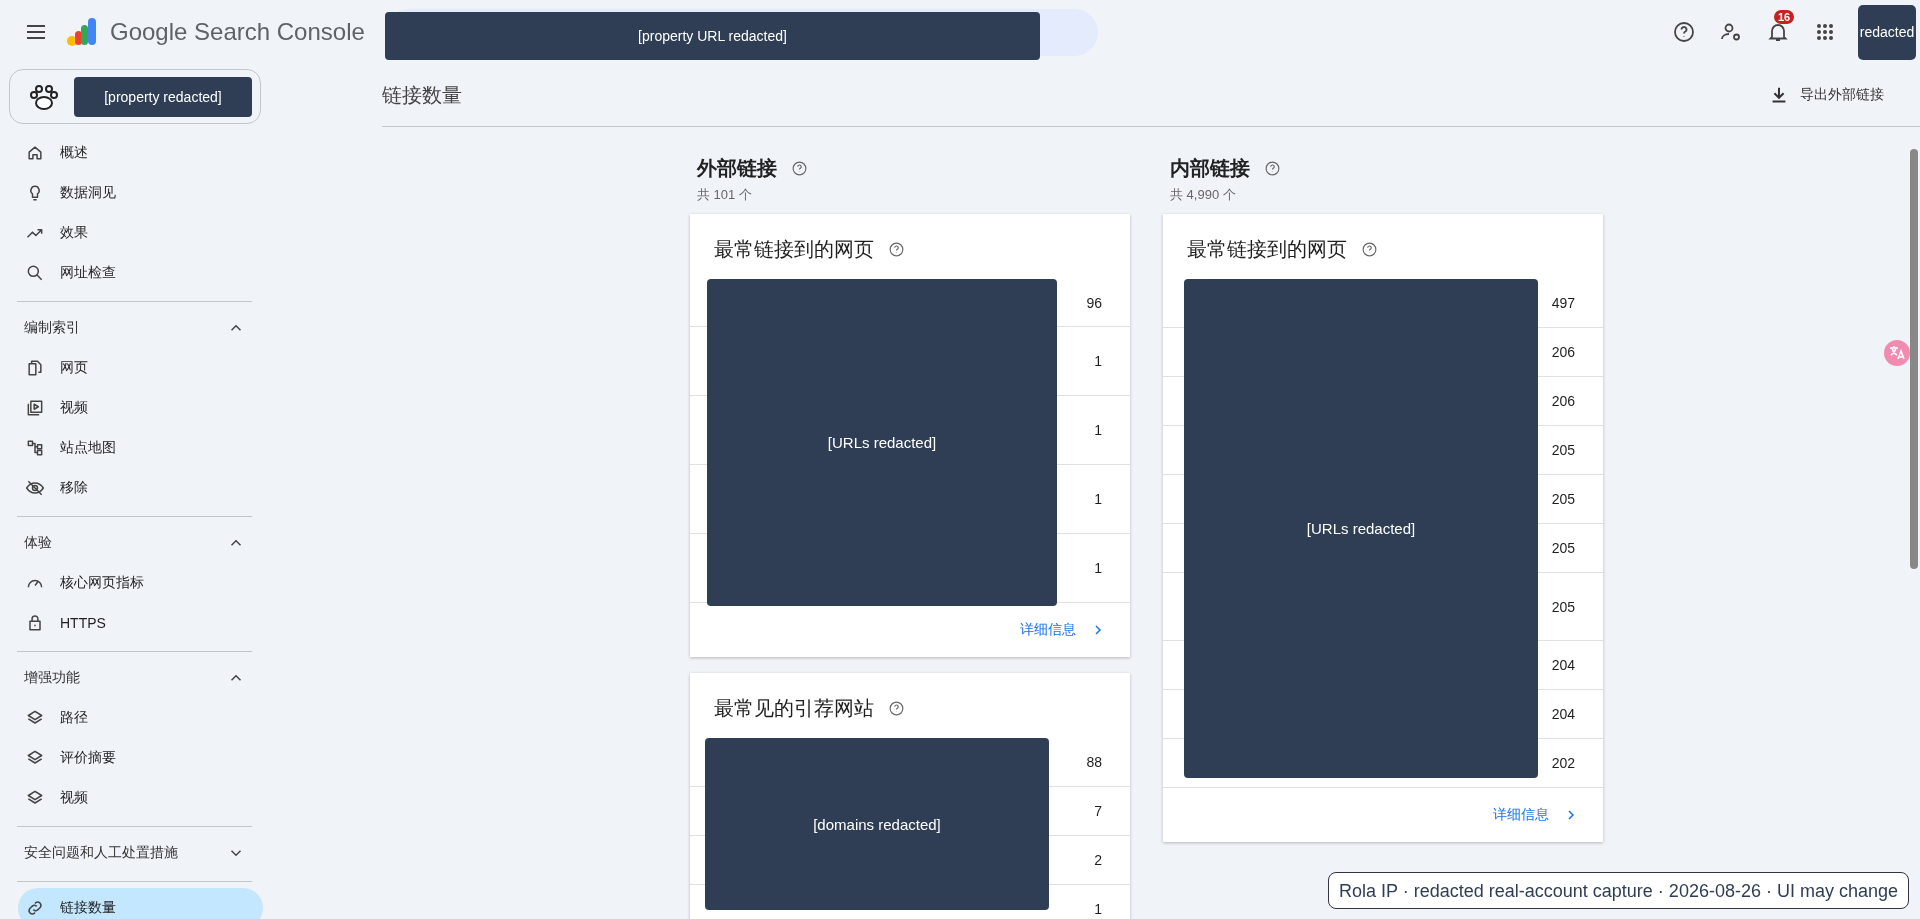 The image size is (1920, 919). I want to click on nav-section-header: 安全问题和人工处置措施, so click(131, 853).